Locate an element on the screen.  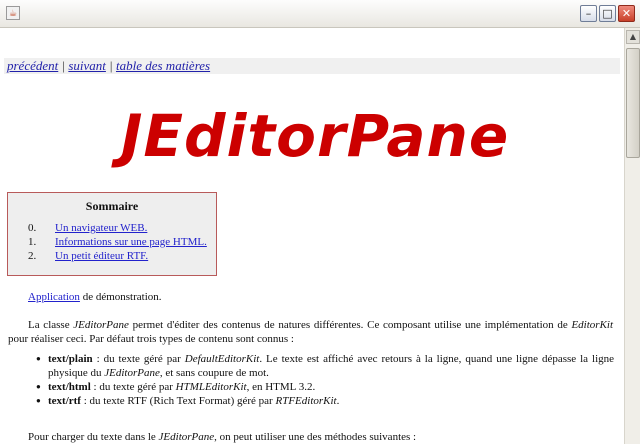
item-number: 1. is located at coordinates (32, 242).